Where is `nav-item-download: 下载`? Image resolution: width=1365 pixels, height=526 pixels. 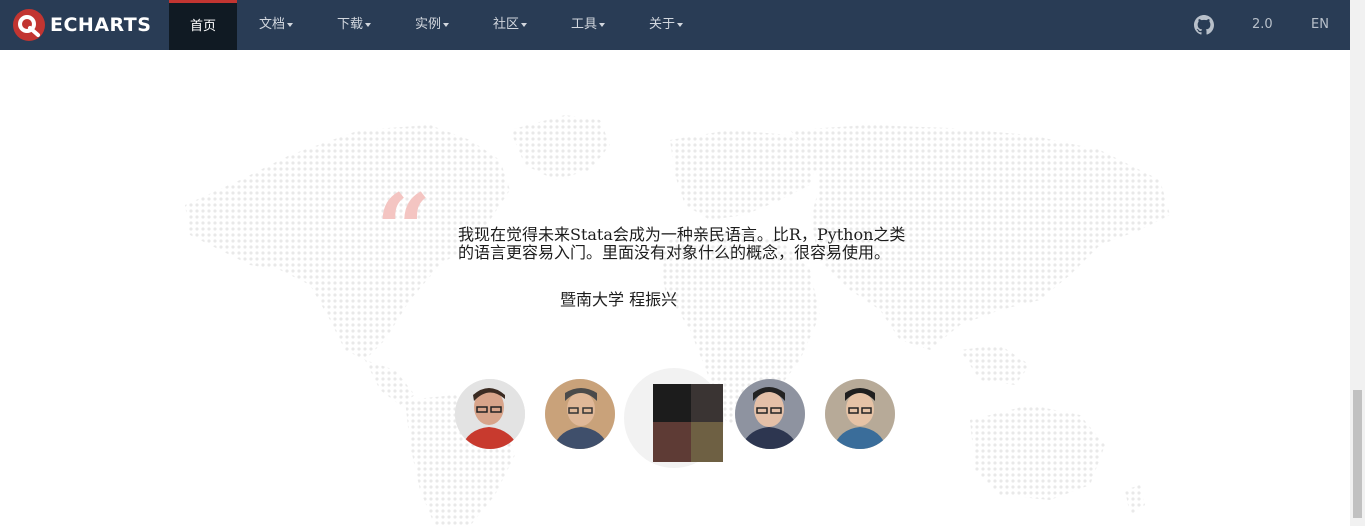
nav-item-download: 下载 is located at coordinates (354, 25).